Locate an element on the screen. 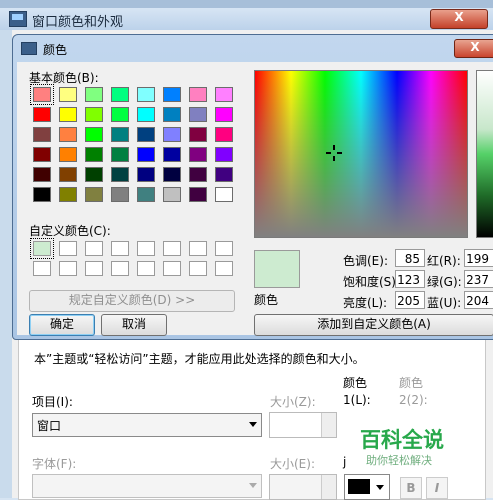 This screenshot has width=493, height=500. size-label: 大小(Z): is located at coordinates (293, 402).